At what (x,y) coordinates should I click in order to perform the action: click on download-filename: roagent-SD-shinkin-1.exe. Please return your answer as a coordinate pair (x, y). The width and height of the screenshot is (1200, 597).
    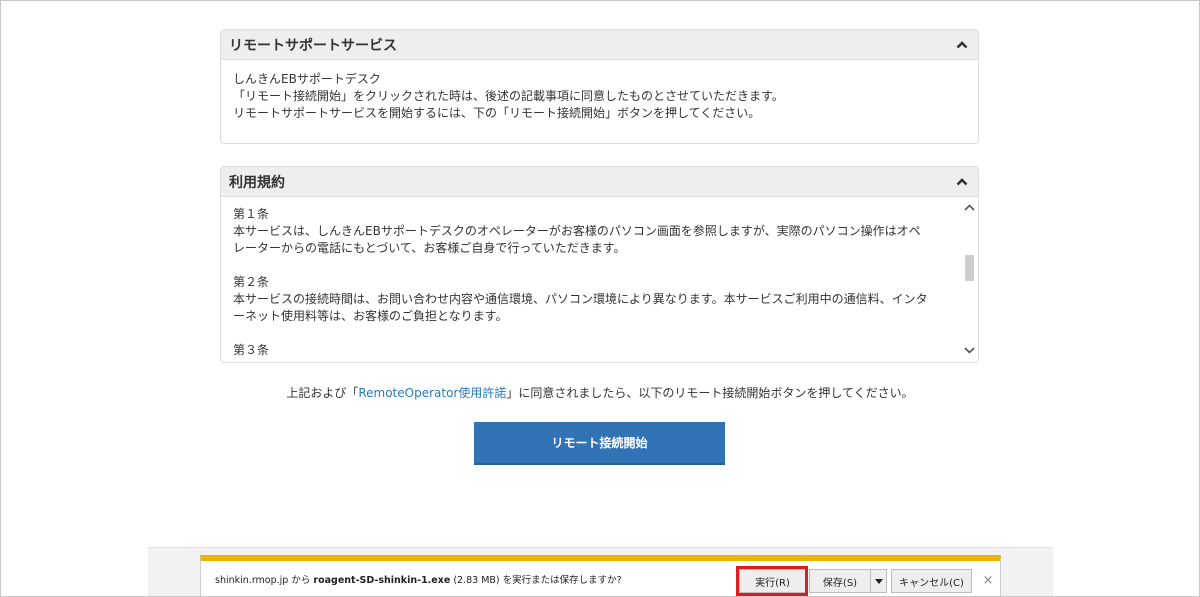
    Looking at the image, I should click on (382, 580).